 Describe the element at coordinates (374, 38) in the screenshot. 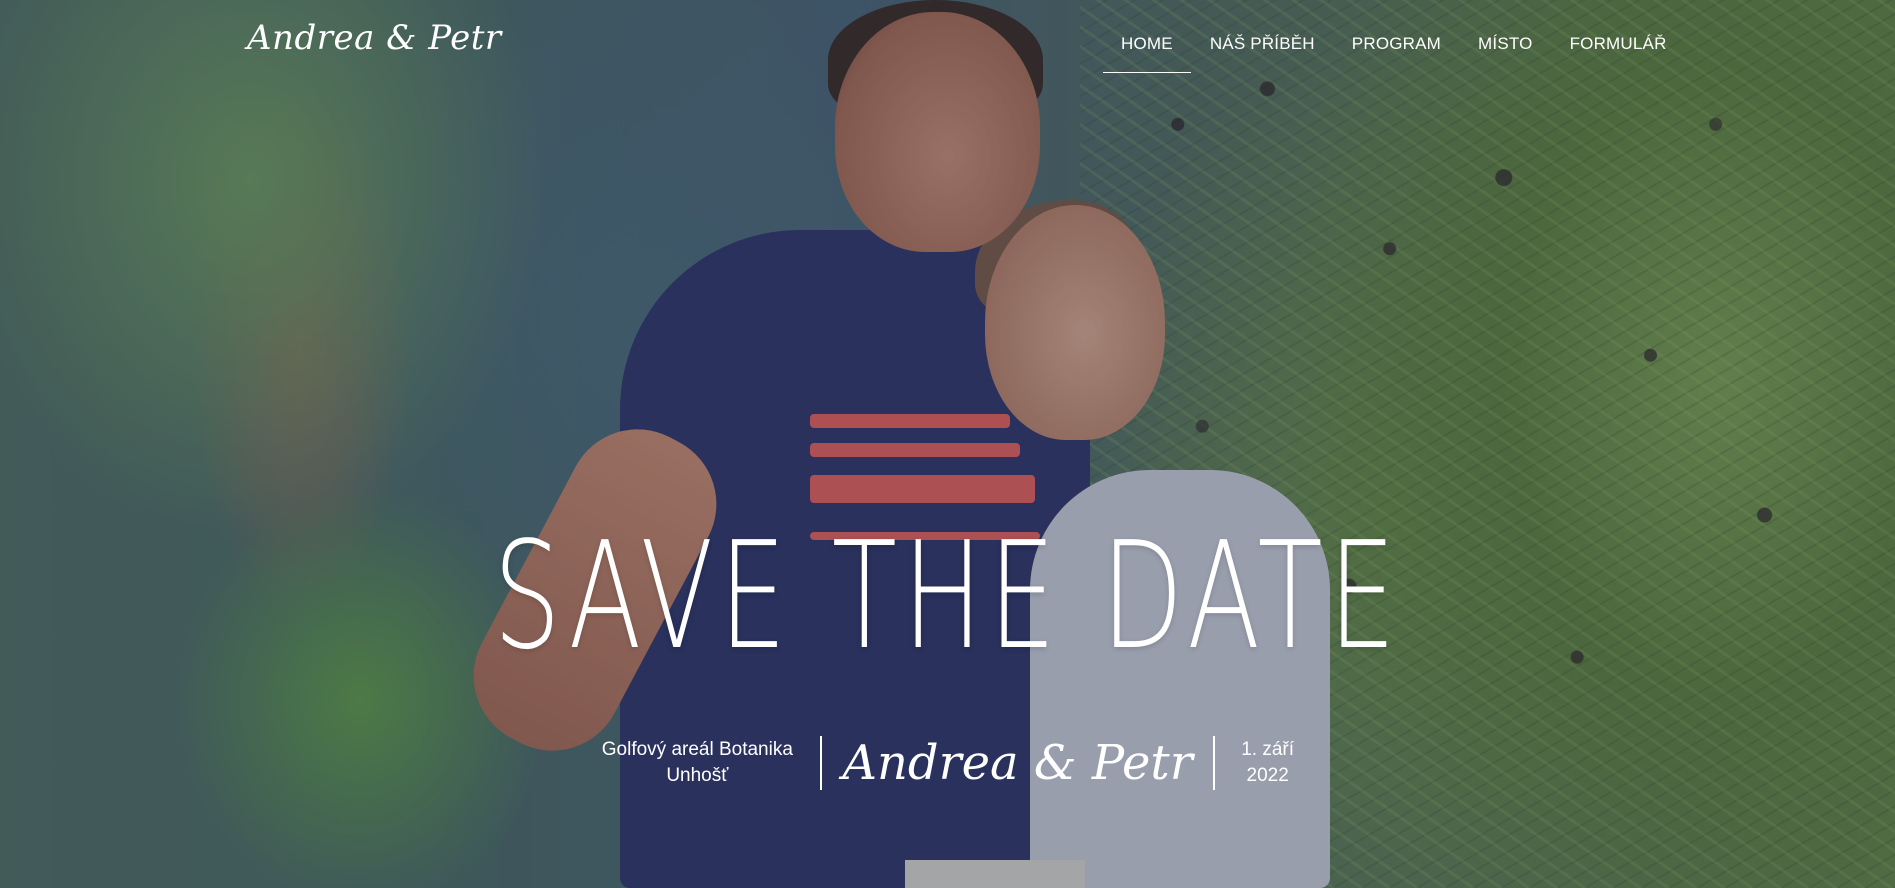

I see `brand-logo-link: Andrea & Petr` at that location.